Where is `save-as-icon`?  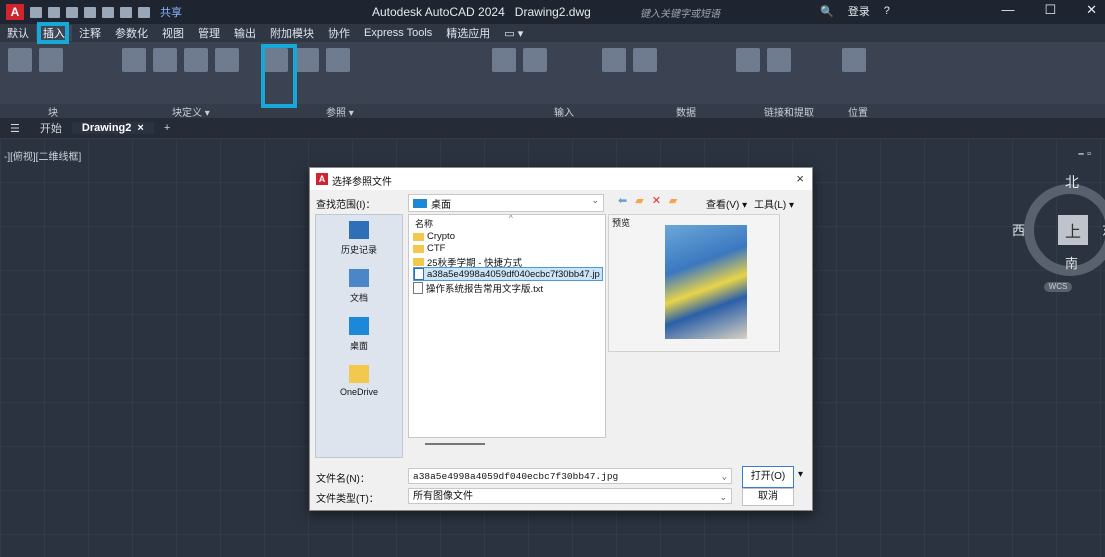
save-as-icon is located at coordinates (90, 12).